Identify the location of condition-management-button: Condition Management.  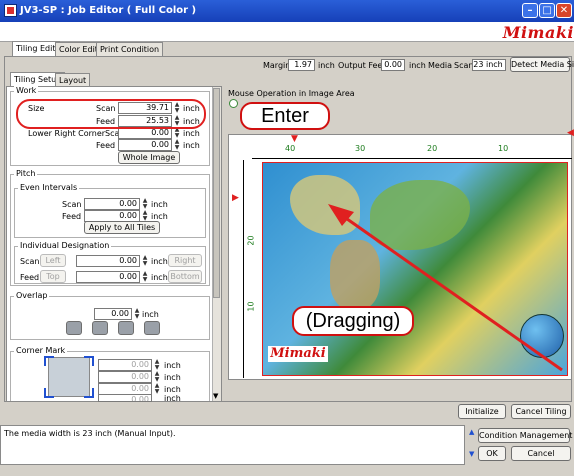
(525, 435).